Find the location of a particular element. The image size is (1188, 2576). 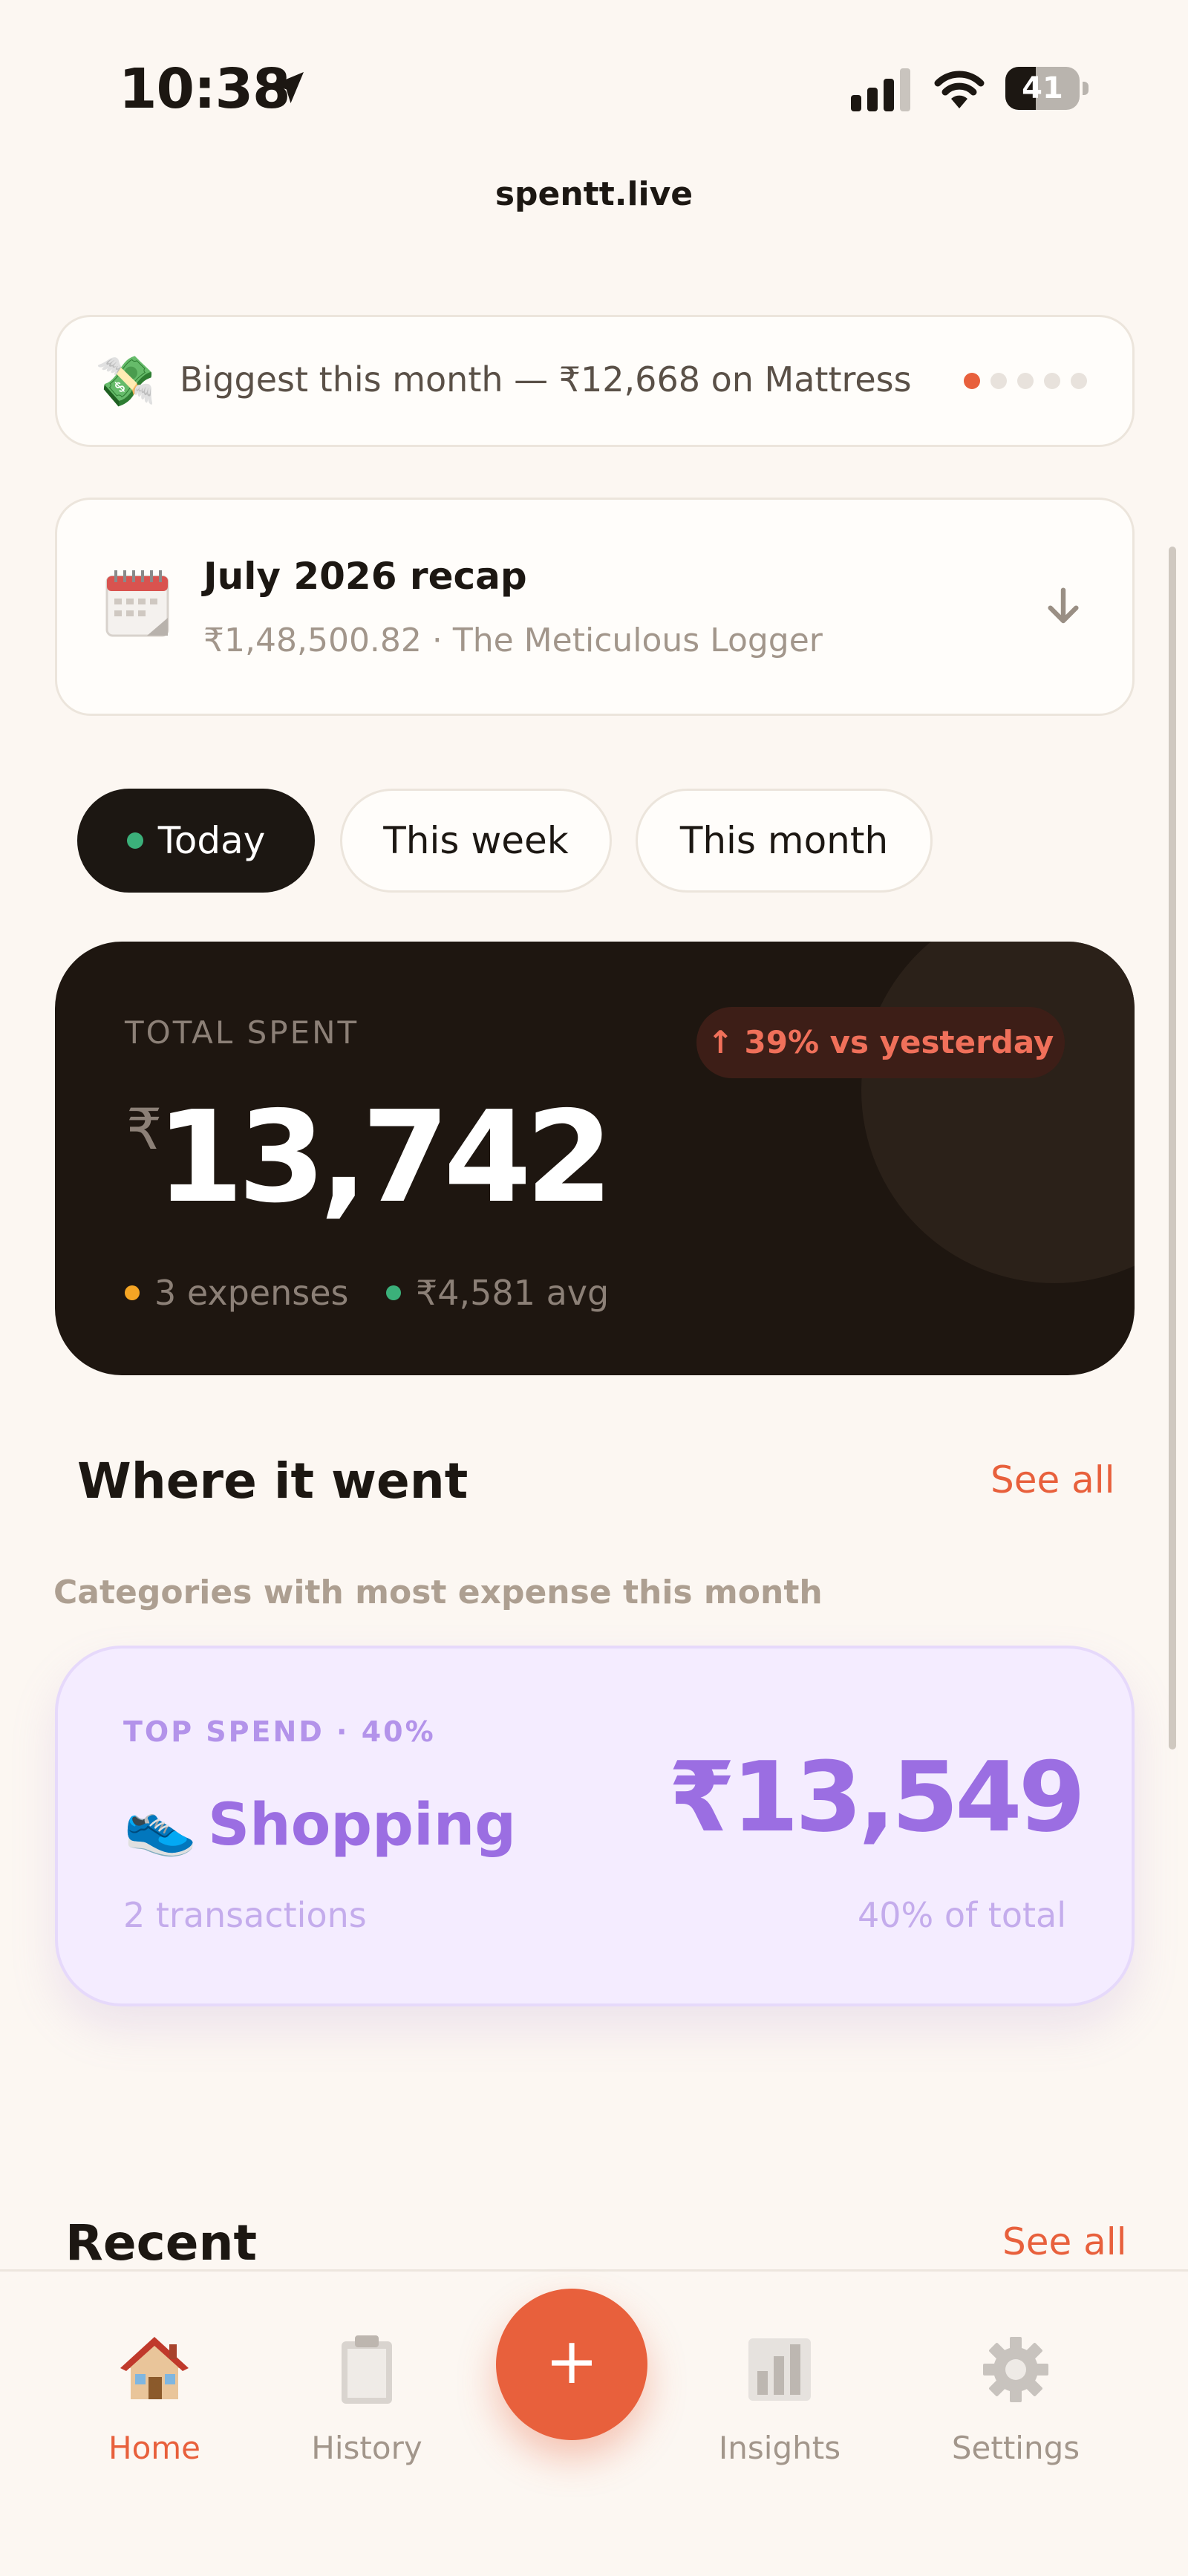

banner-text: Biggest this month — ₹12,668 on Mattress is located at coordinates (546, 379).